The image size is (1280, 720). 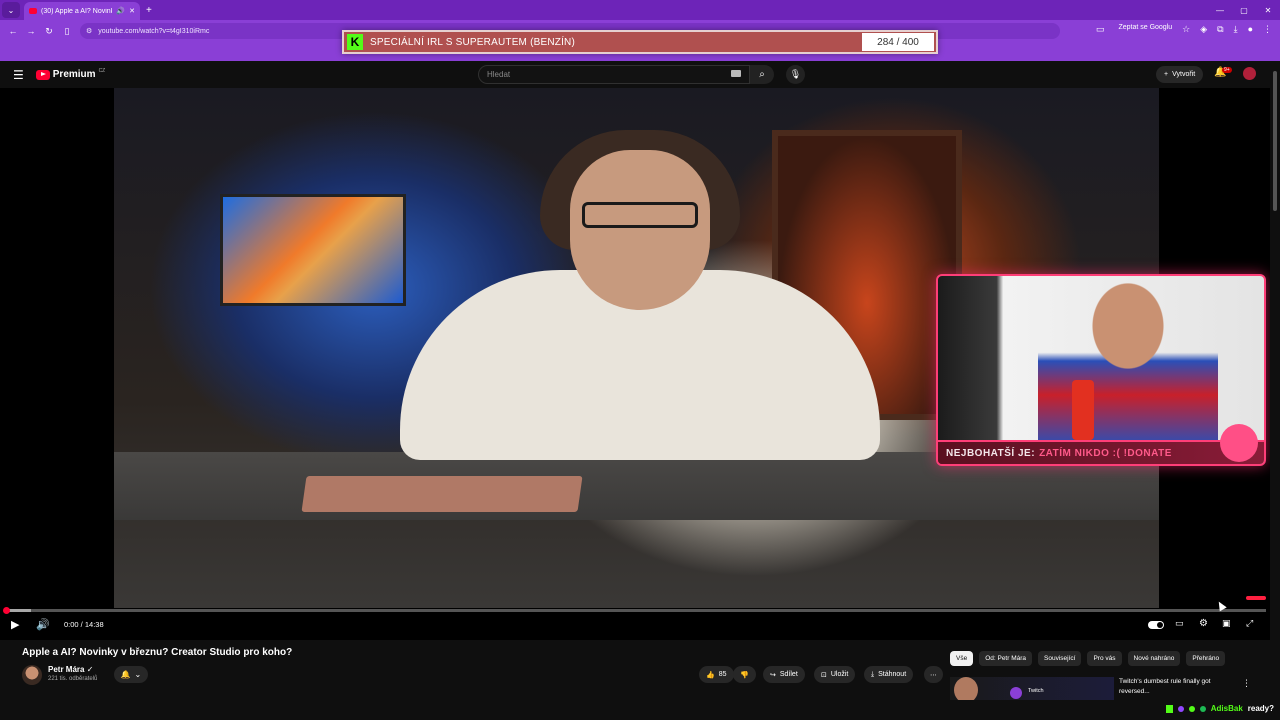 I want to click on voice-search-button: 🎙, so click(x=795, y=74).